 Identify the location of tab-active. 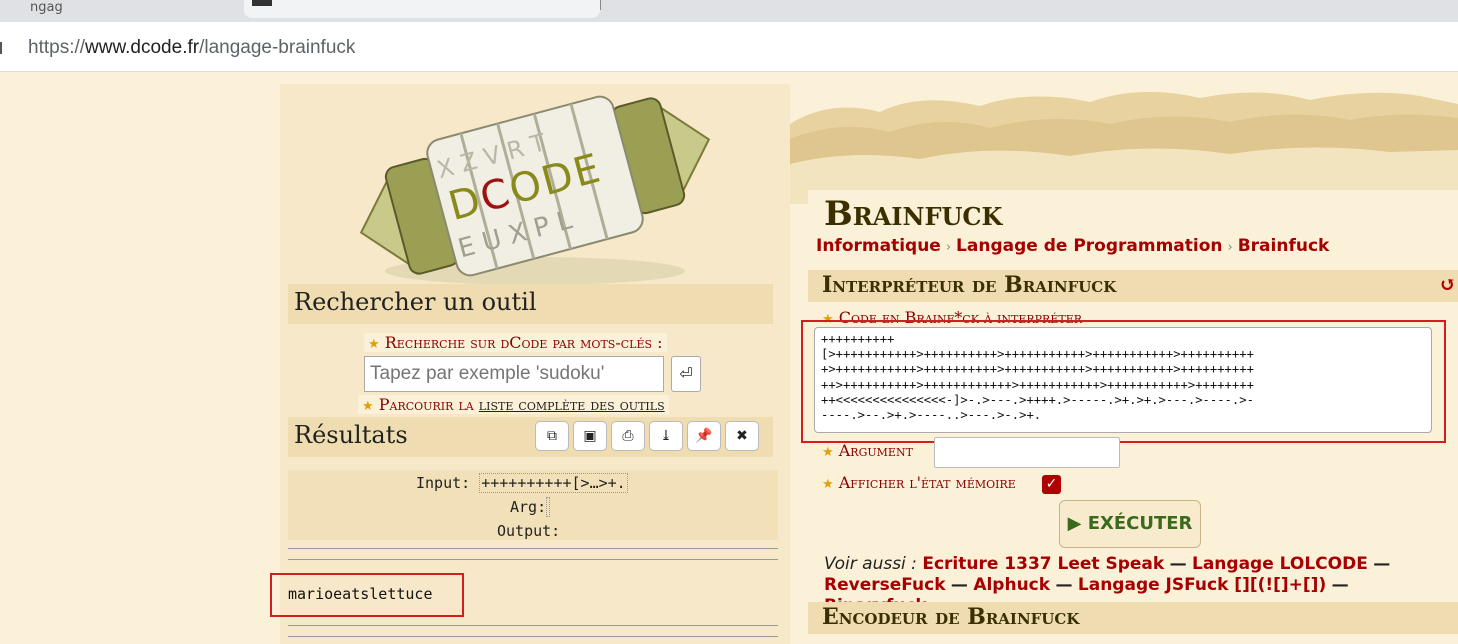
(422, 9).